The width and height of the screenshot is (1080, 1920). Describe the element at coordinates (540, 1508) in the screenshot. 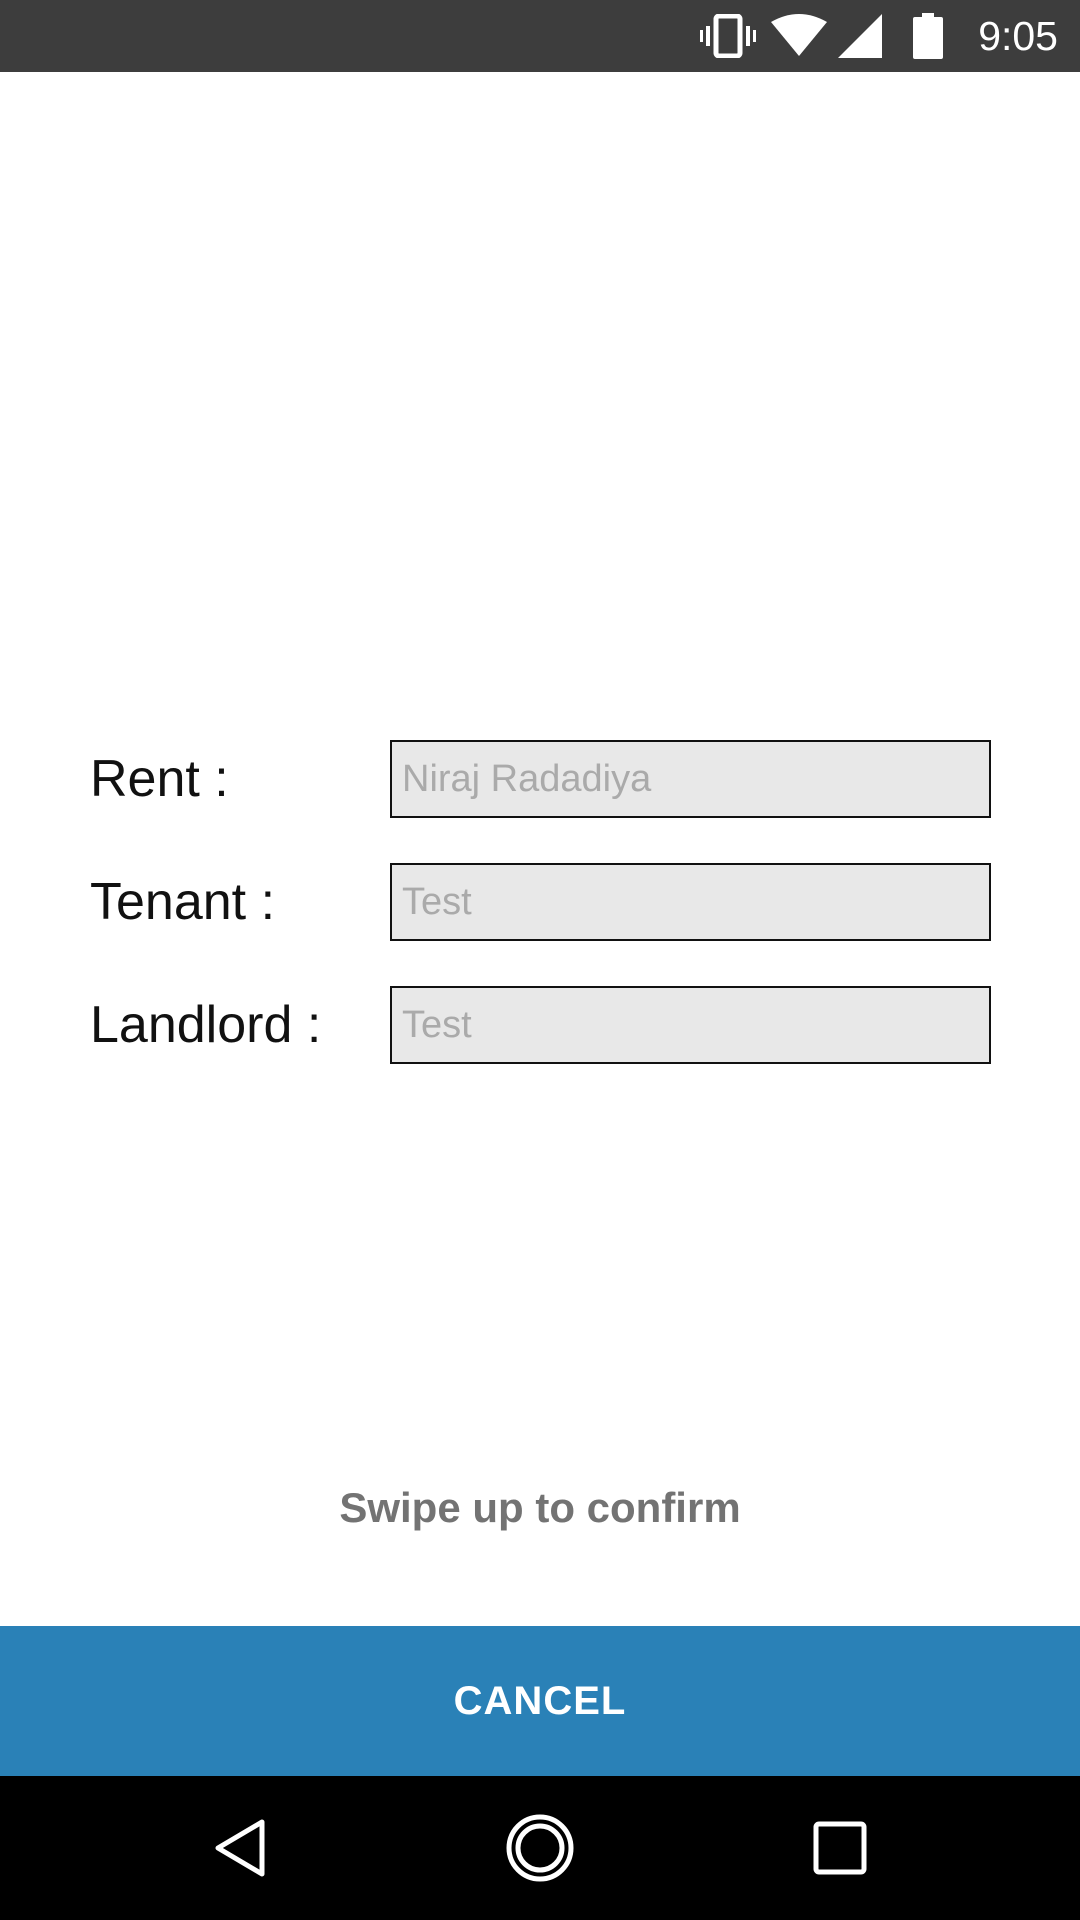

I see `swipe-up-hint: Swipe up to confirm` at that location.